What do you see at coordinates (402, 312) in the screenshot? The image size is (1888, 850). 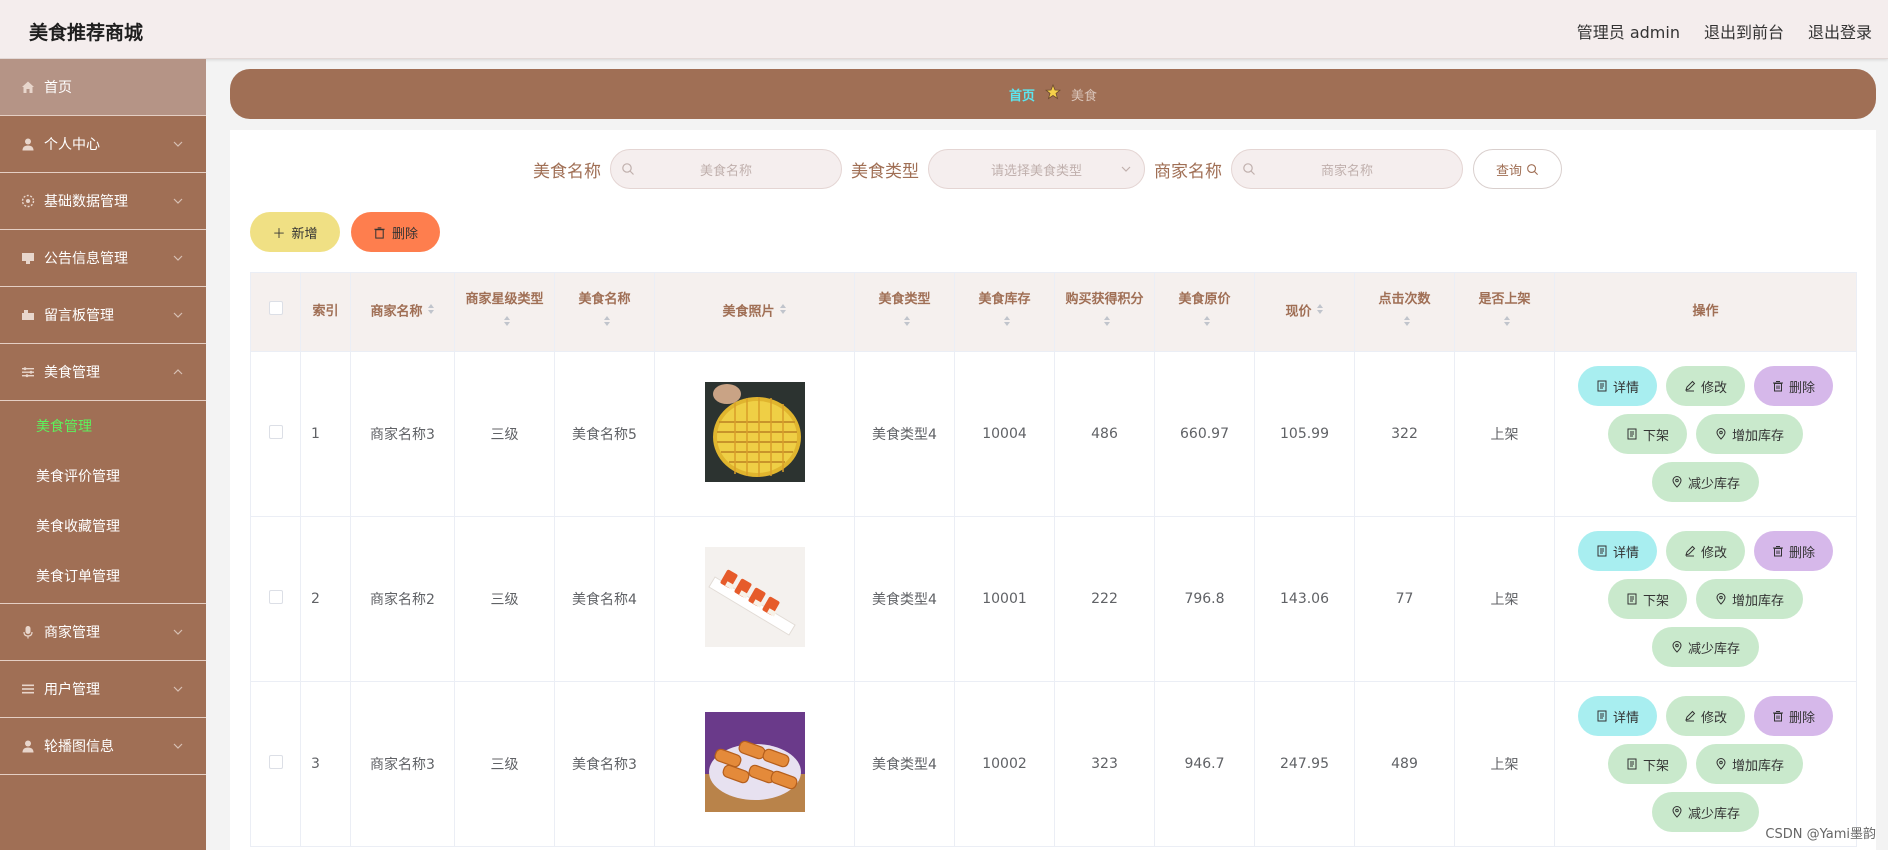 I see `col-shop-name: 商家名称` at bounding box center [402, 312].